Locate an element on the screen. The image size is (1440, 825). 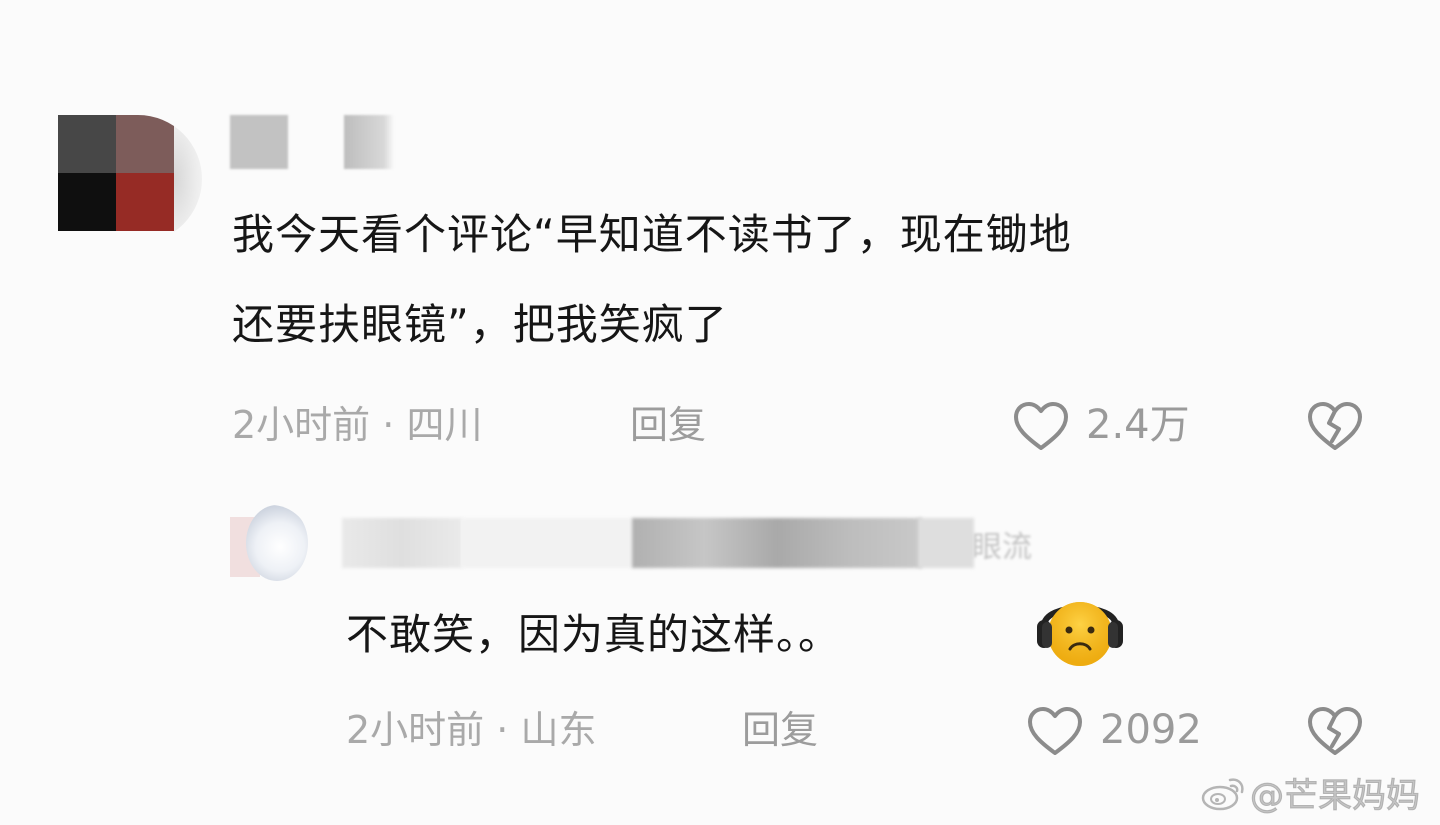
weibo-logo-icon is located at coordinates (1222, 794).